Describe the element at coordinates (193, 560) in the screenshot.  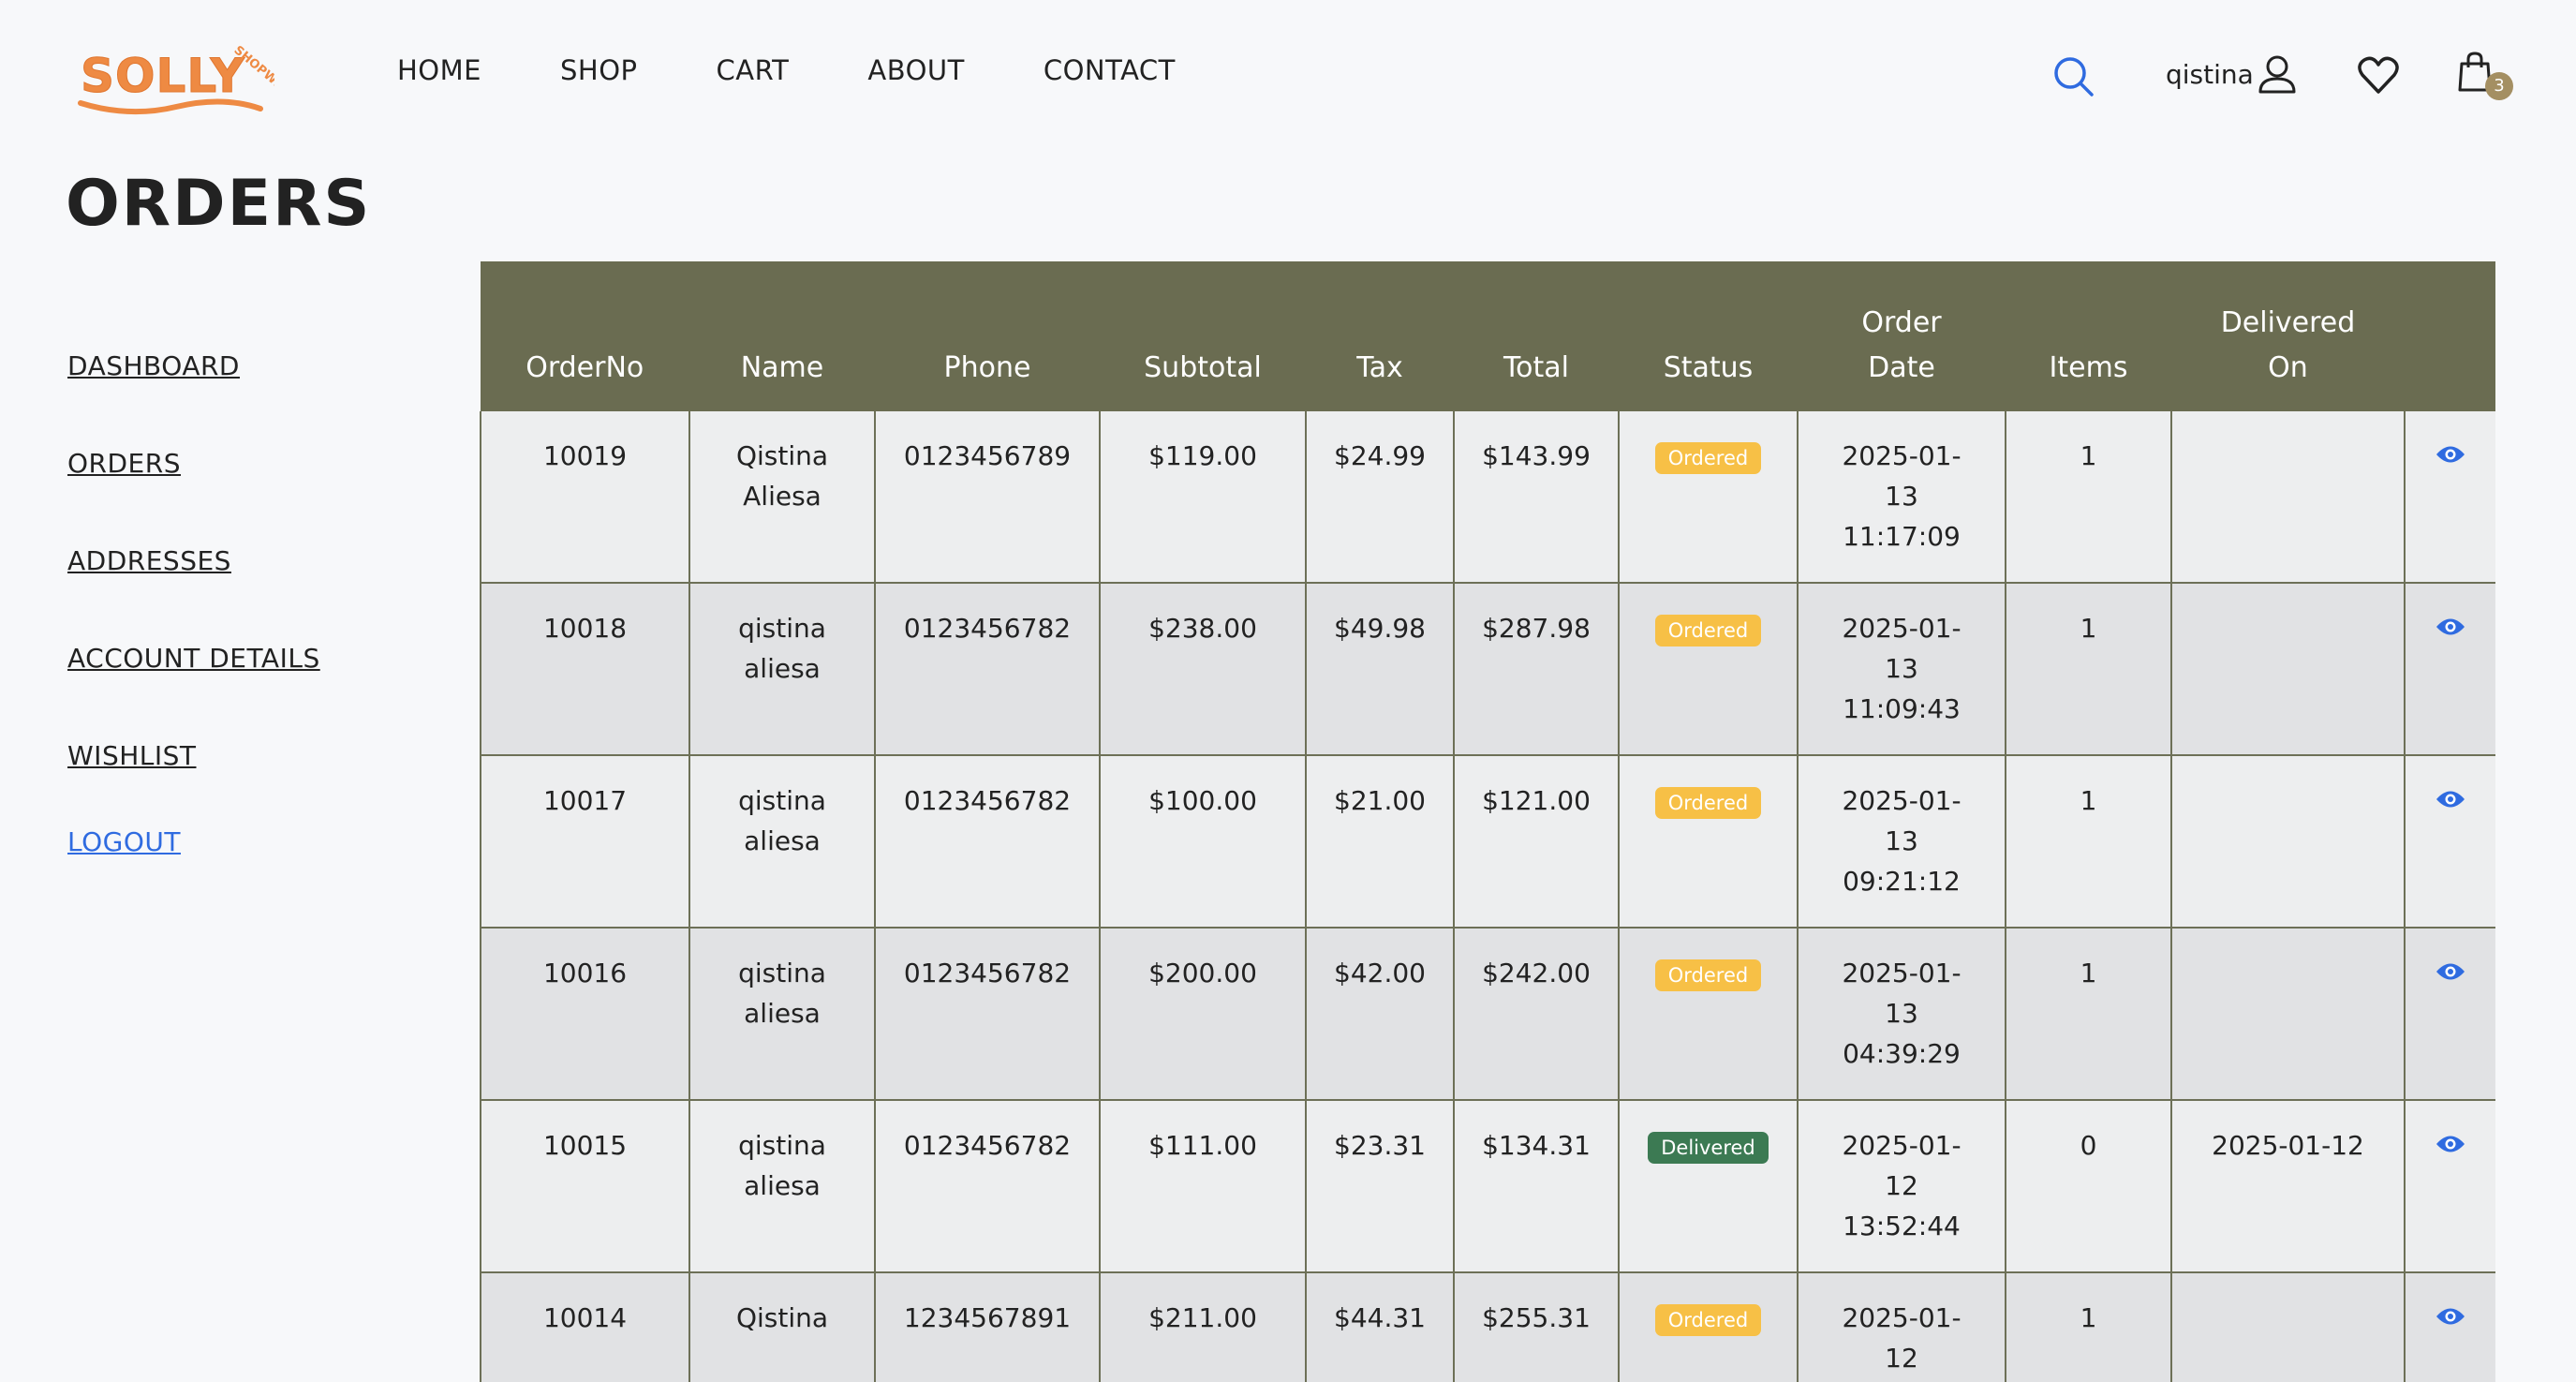
I see `sidebar-item-addresses: ADDRESSES` at that location.